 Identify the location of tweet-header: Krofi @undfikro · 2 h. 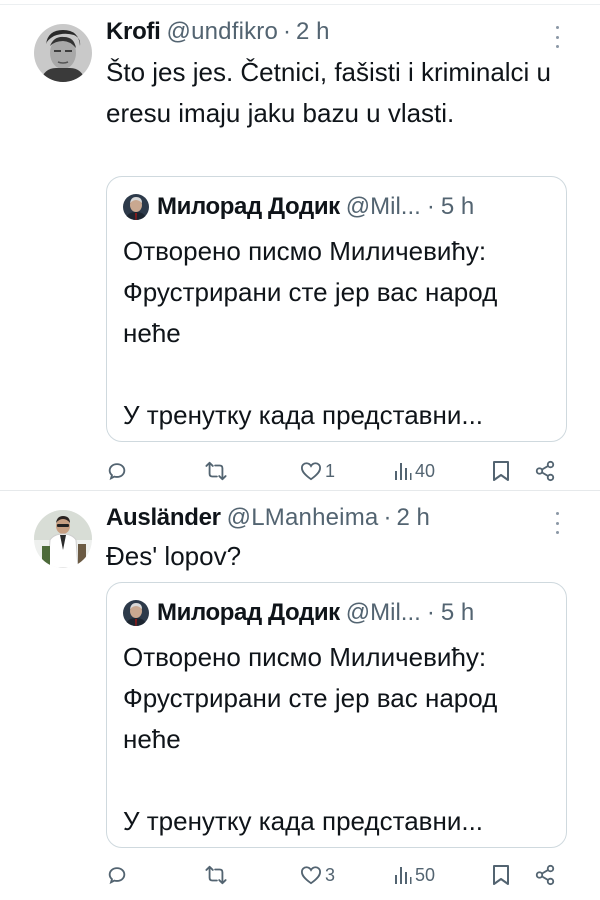
(323, 35).